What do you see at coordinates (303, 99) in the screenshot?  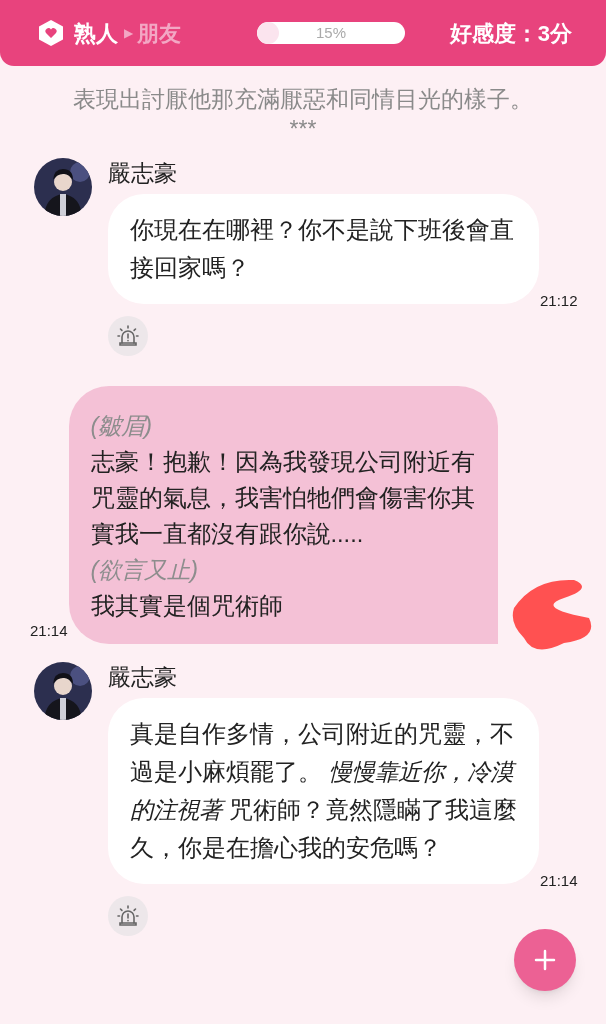 I see `narration-text: 表現出討厭他那充滿厭惡和同情目光的樣子。` at bounding box center [303, 99].